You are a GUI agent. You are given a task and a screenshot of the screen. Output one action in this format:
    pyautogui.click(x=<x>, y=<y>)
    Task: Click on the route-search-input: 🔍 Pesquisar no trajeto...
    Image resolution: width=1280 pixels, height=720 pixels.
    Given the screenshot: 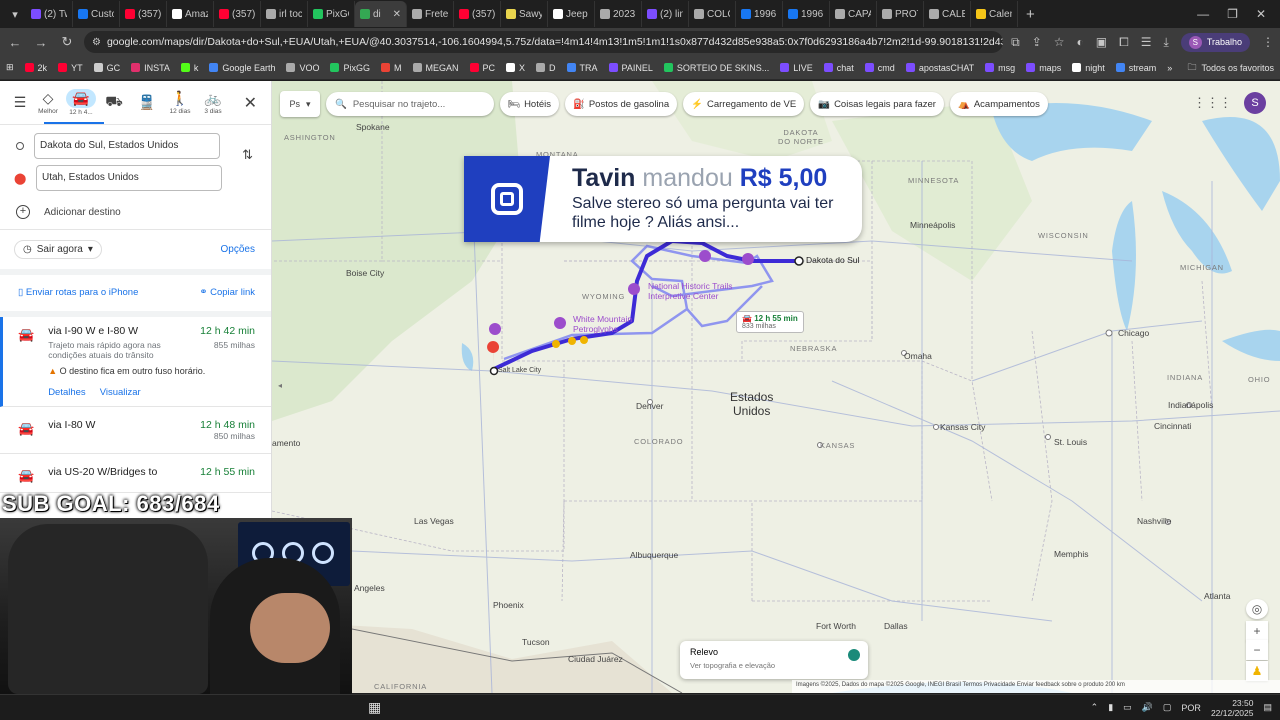 What is the action you would take?
    pyautogui.click(x=410, y=104)
    